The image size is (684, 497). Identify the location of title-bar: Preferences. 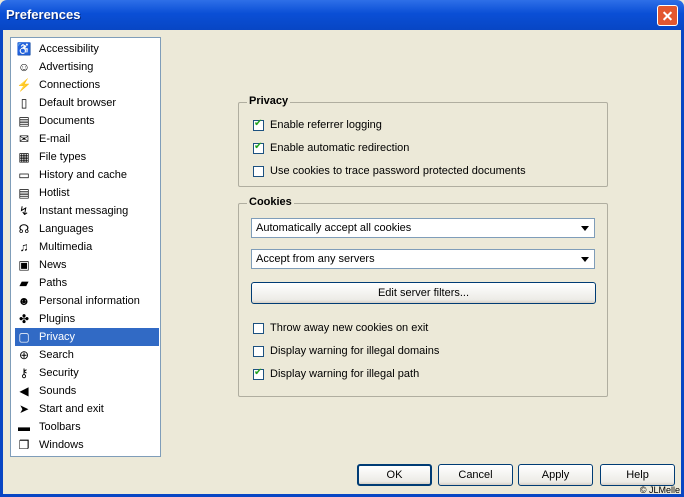
(342, 15).